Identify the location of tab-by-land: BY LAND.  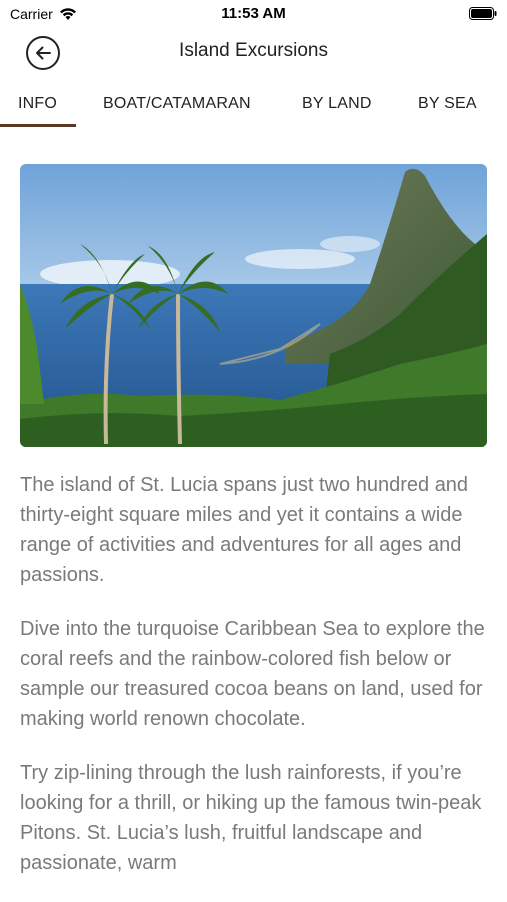
(337, 104).